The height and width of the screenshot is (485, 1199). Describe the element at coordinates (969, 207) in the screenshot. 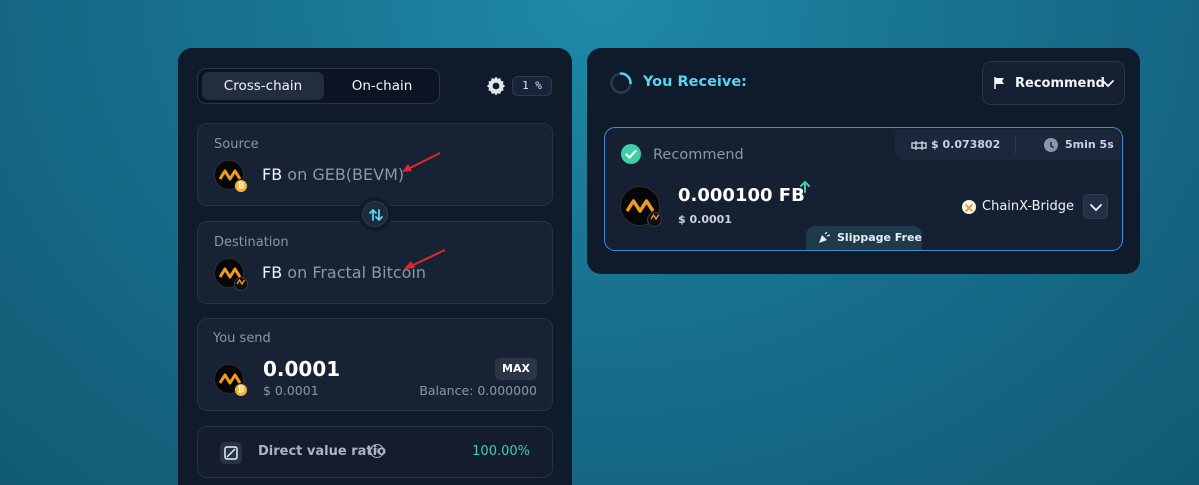

I see `chainx-bridge-icon` at that location.